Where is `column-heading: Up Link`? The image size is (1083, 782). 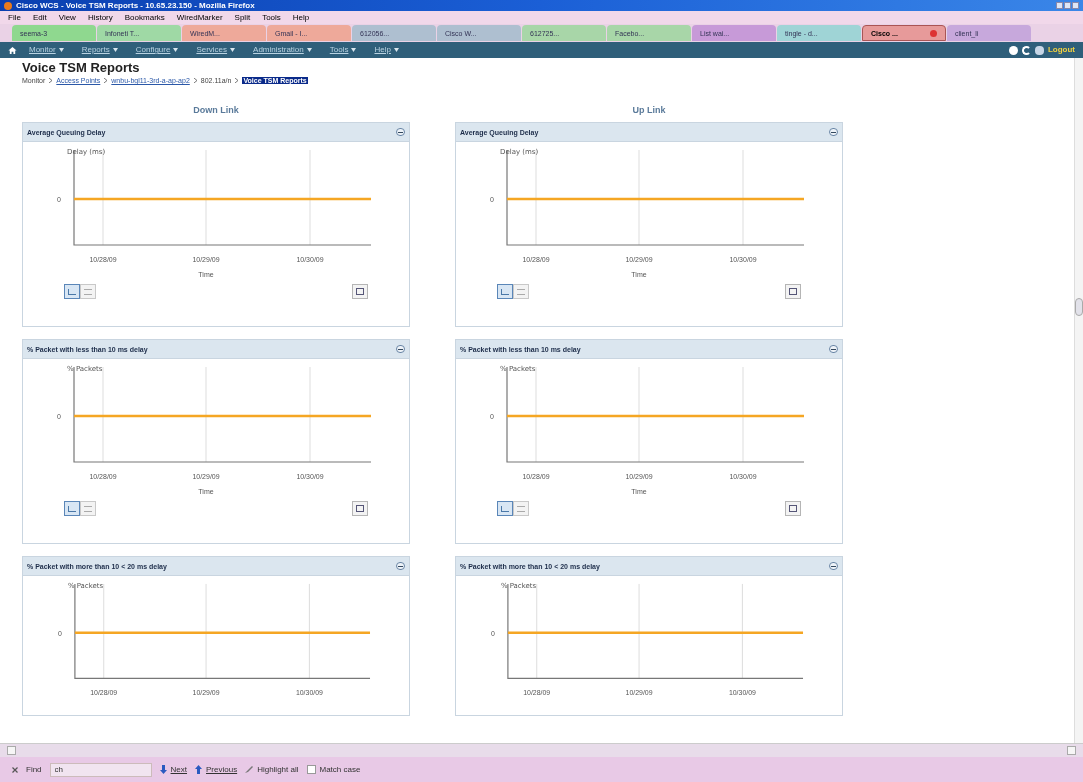
column-heading: Up Link is located at coordinates (649, 112).